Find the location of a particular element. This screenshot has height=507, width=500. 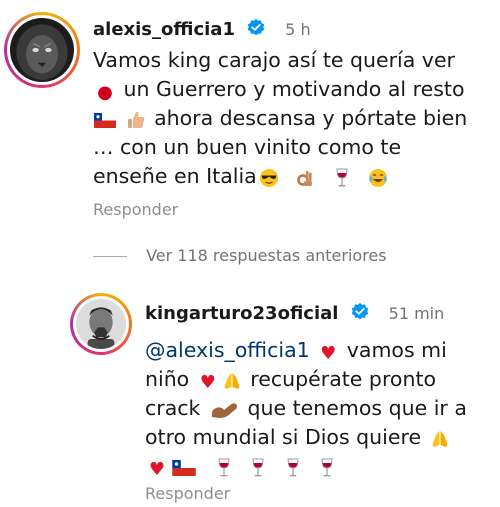

lion-avatar-image is located at coordinates (42, 50).